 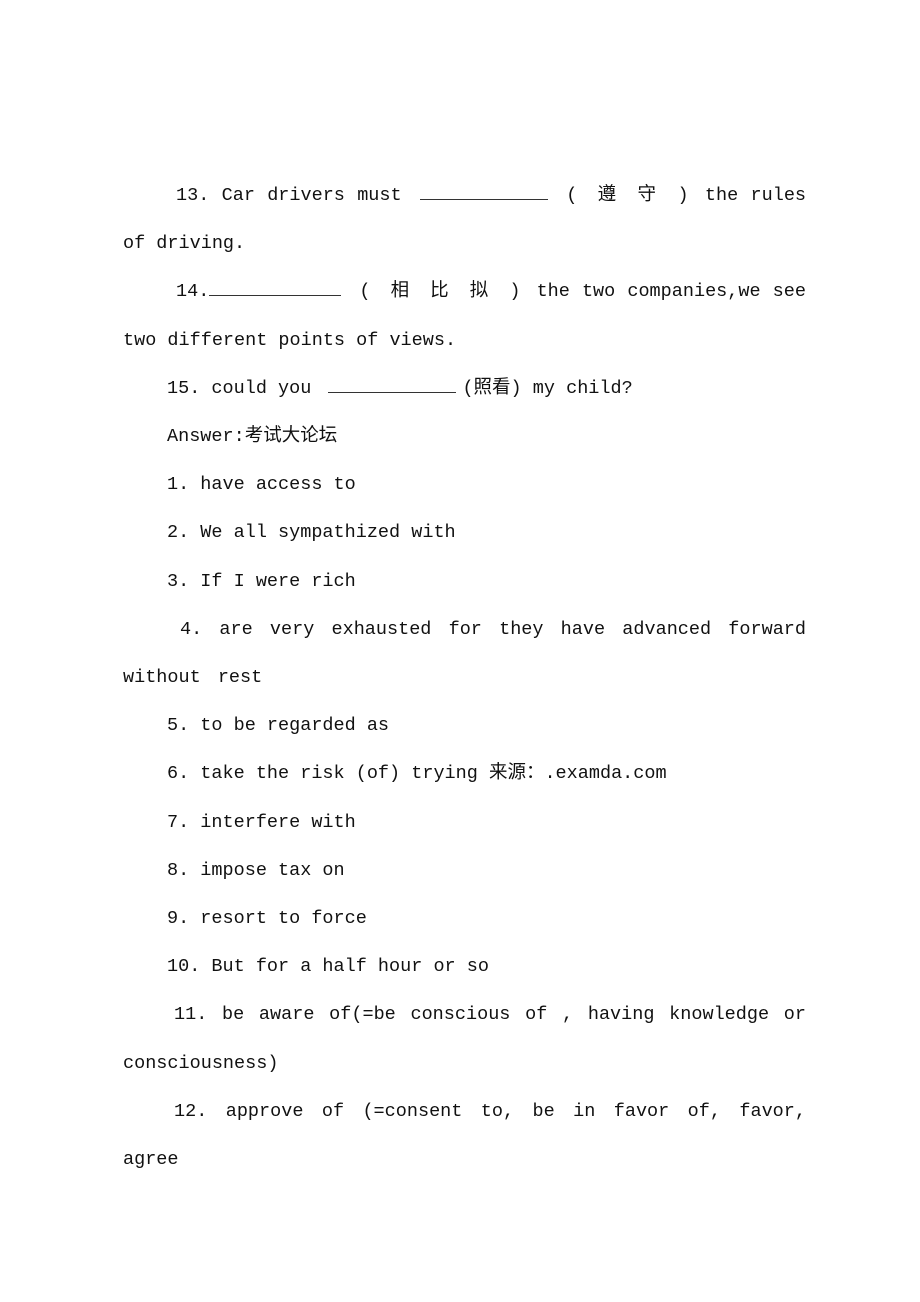 I want to click on chinese-hint: ( 相 比 拟 ), so click(x=442, y=292).